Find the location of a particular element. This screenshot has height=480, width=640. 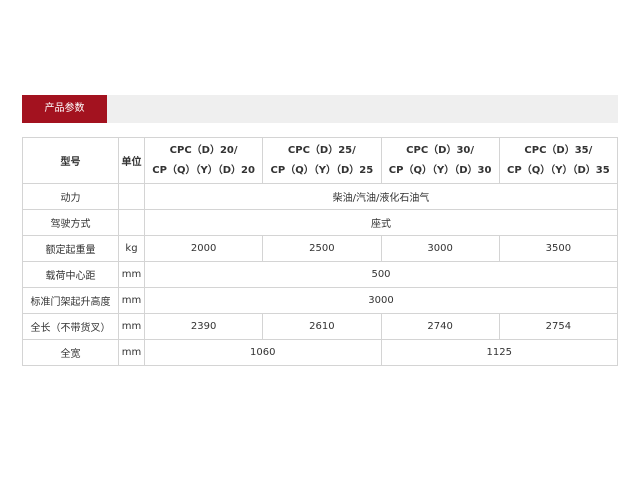

model-4-line1: CPC（D）35/ is located at coordinates (558, 150).